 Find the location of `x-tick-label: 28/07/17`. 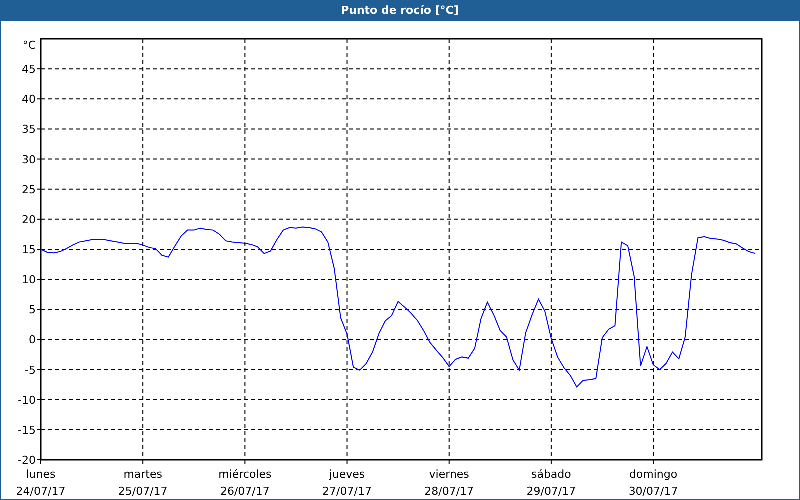

x-tick-label: 28/07/17 is located at coordinates (449, 491).